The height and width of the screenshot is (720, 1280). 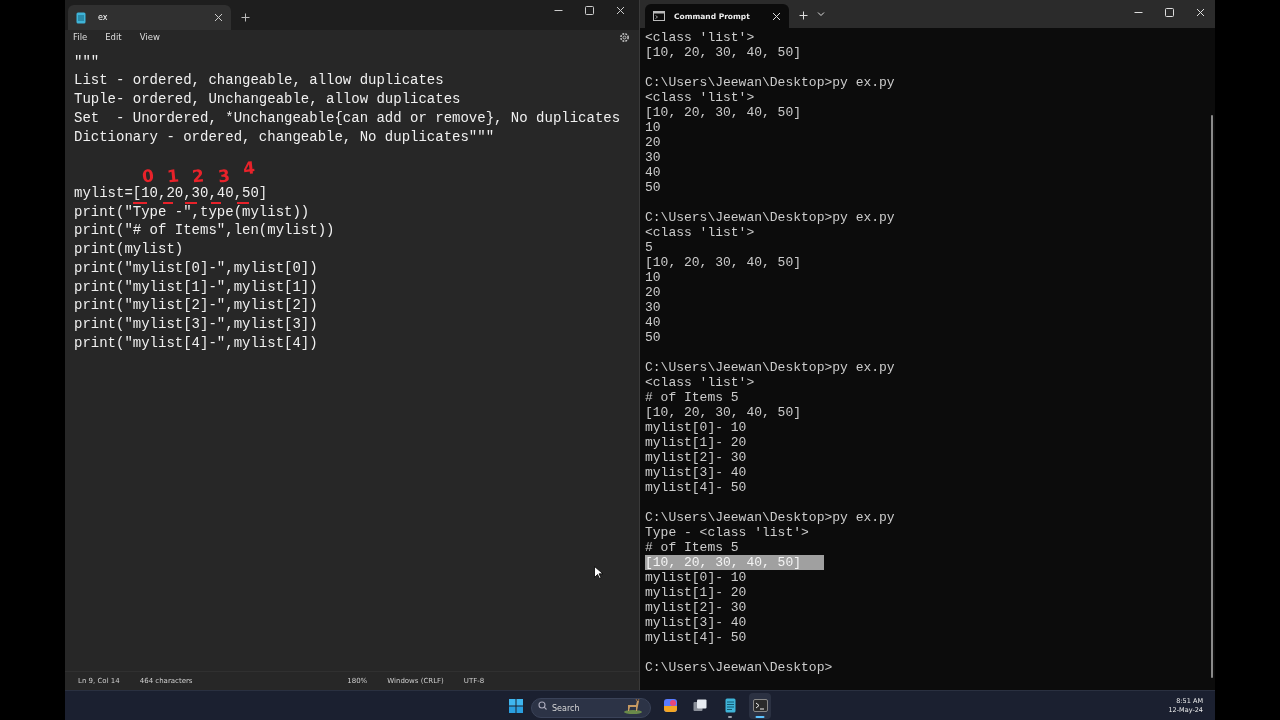 What do you see at coordinates (739, 667) in the screenshot?
I see `console-line: C:\Users\Jeewan\Desktop>` at bounding box center [739, 667].